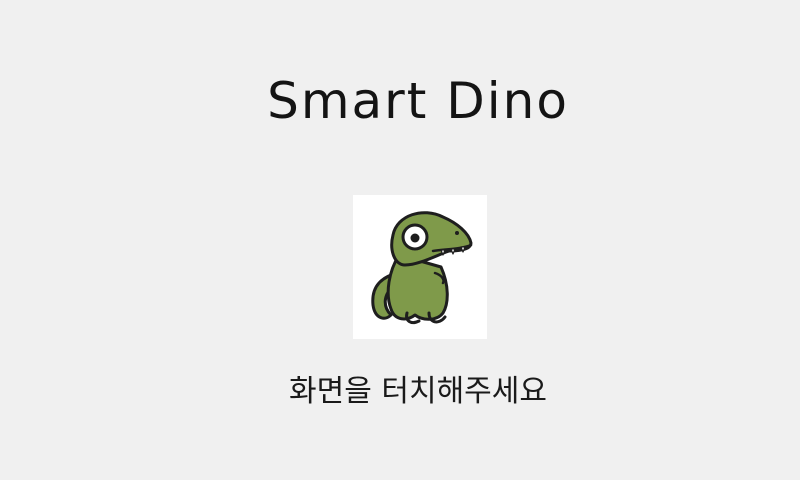  Describe the element at coordinates (418, 101) in the screenshot. I see `app-title: Smart Dino` at that location.